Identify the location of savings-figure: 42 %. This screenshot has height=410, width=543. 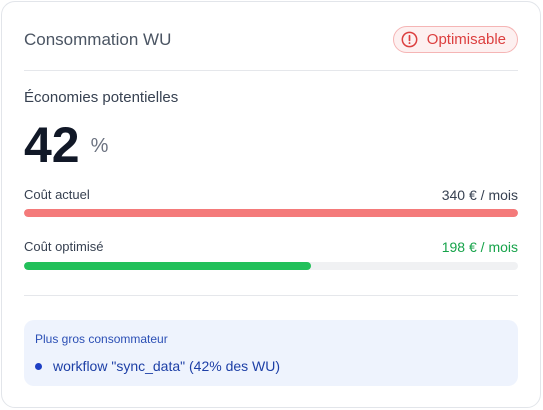
(66, 145).